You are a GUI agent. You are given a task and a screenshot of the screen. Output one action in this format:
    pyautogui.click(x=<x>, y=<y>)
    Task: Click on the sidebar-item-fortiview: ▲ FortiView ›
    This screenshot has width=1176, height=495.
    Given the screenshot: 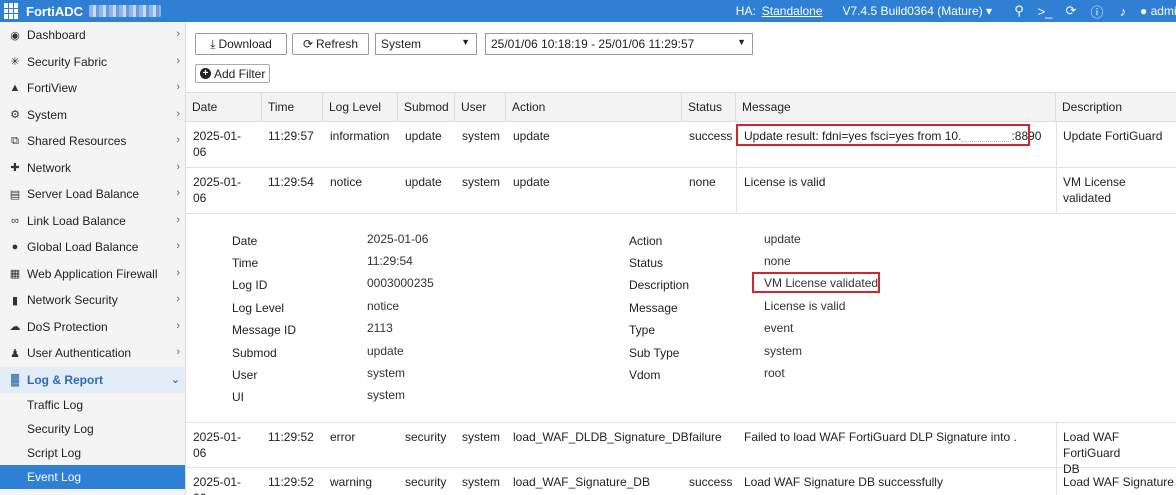 What is the action you would take?
    pyautogui.click(x=92, y=88)
    